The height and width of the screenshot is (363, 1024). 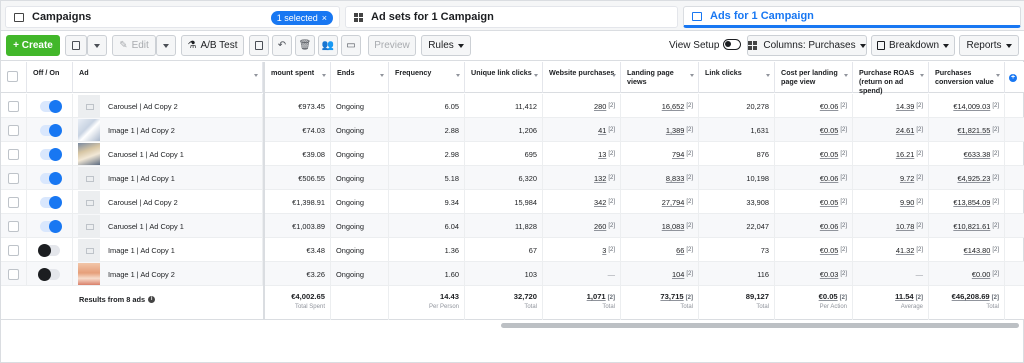 I want to click on total-wp-value: 1,071, so click(x=596, y=296).